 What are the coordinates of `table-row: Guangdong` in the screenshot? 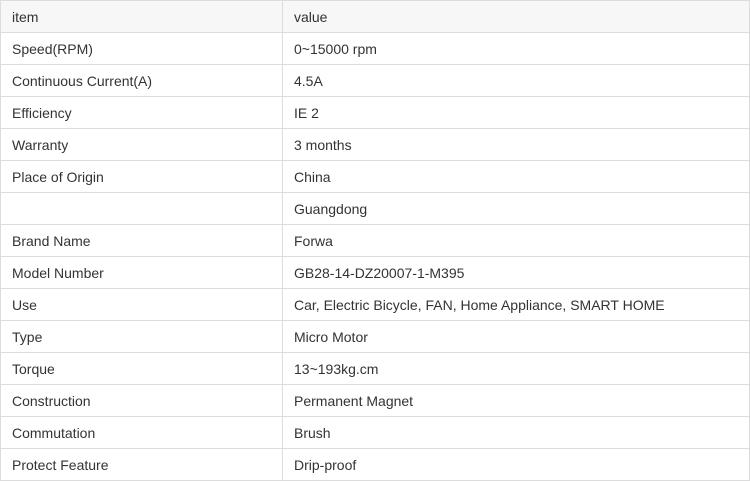 It's located at (375, 208).